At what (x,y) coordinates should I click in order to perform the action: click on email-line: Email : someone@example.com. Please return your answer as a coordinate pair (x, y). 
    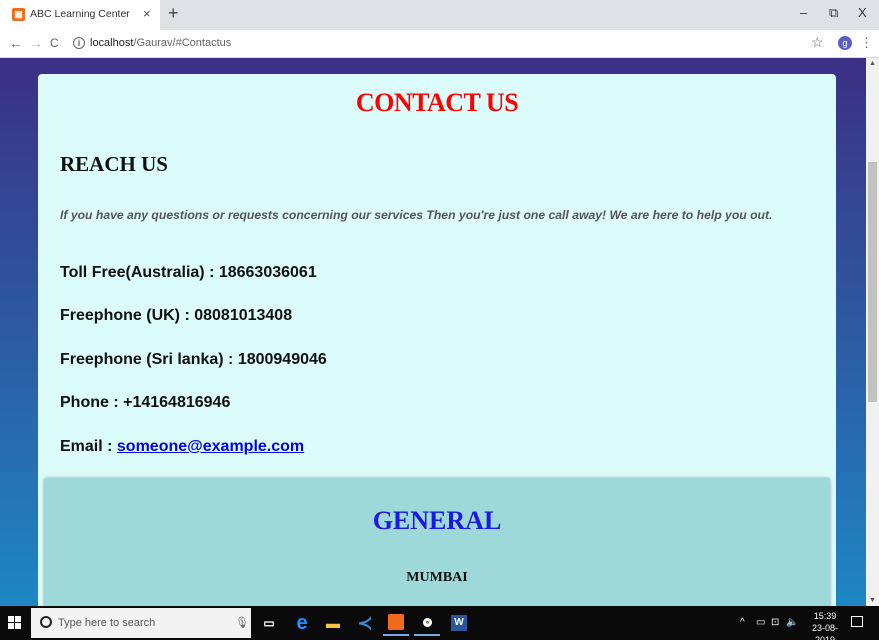
    Looking at the image, I should click on (182, 447).